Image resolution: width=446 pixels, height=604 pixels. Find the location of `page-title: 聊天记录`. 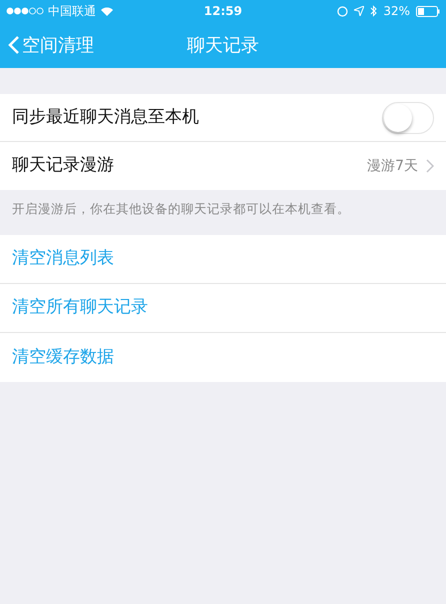

page-title: 聊天记录 is located at coordinates (223, 46).